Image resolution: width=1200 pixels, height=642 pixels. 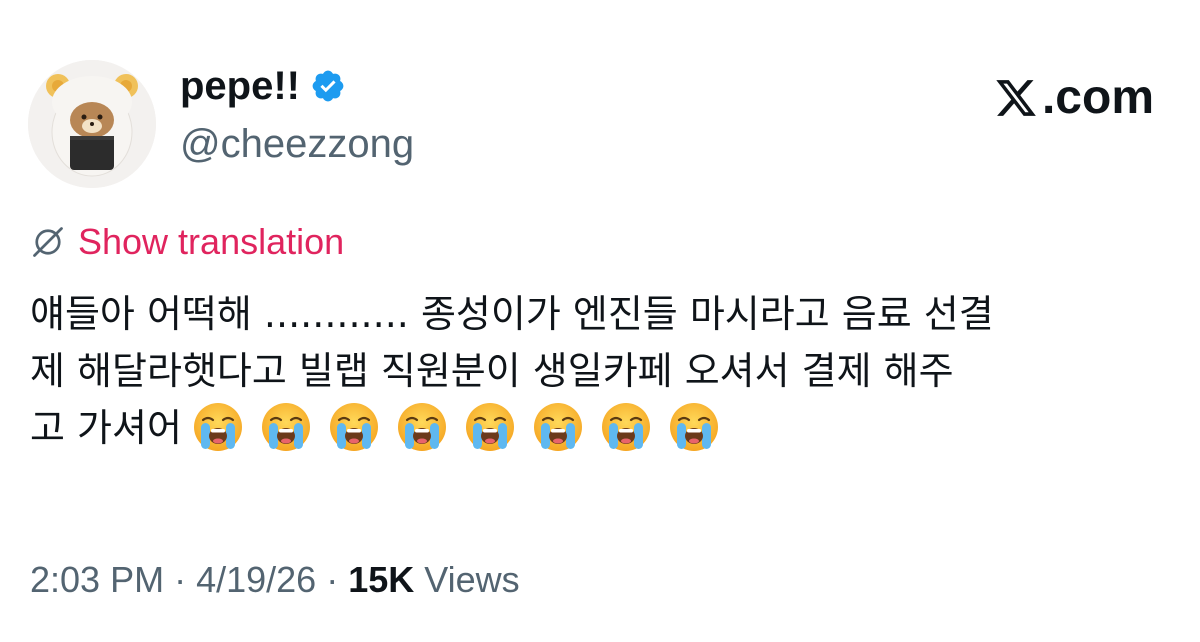 I want to click on views-count: 15K, so click(x=381, y=579).